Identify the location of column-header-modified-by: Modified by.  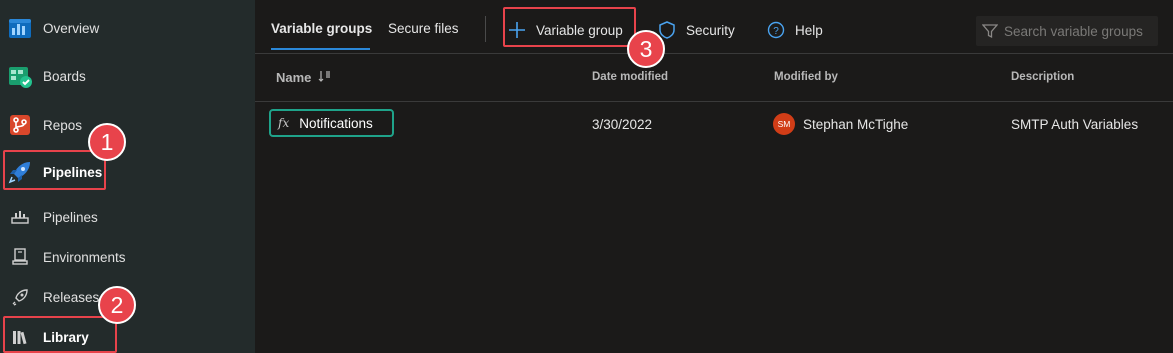
(806, 77).